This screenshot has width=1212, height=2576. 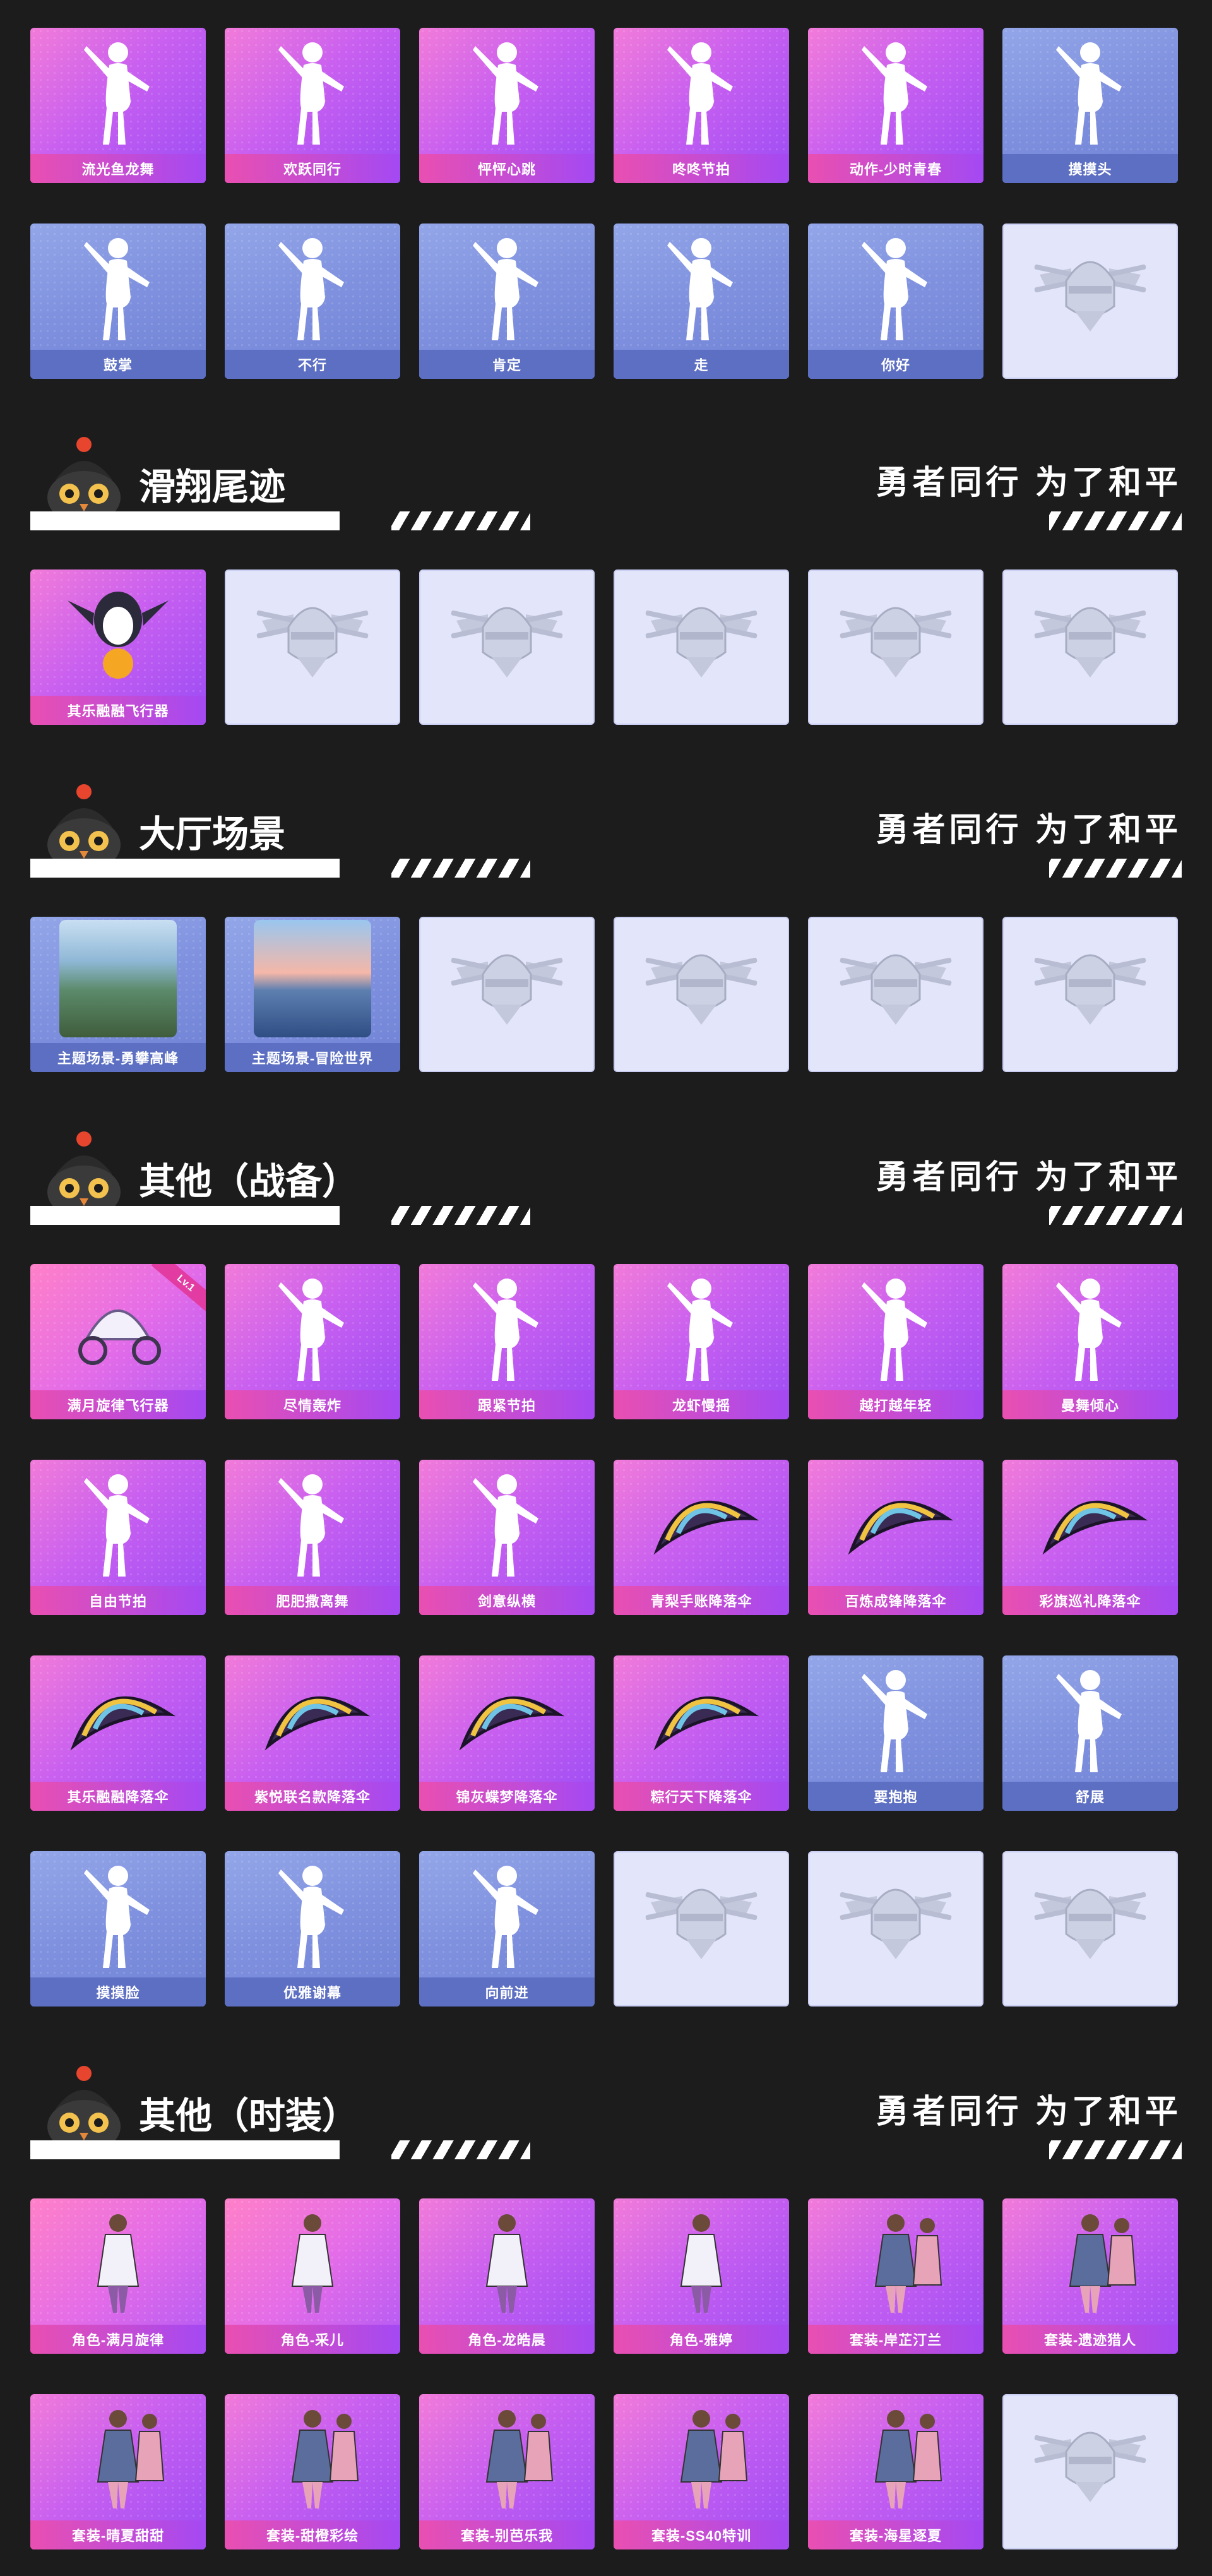 What do you see at coordinates (249, 2116) in the screenshot?
I see `section-title: 其他（时装）` at bounding box center [249, 2116].